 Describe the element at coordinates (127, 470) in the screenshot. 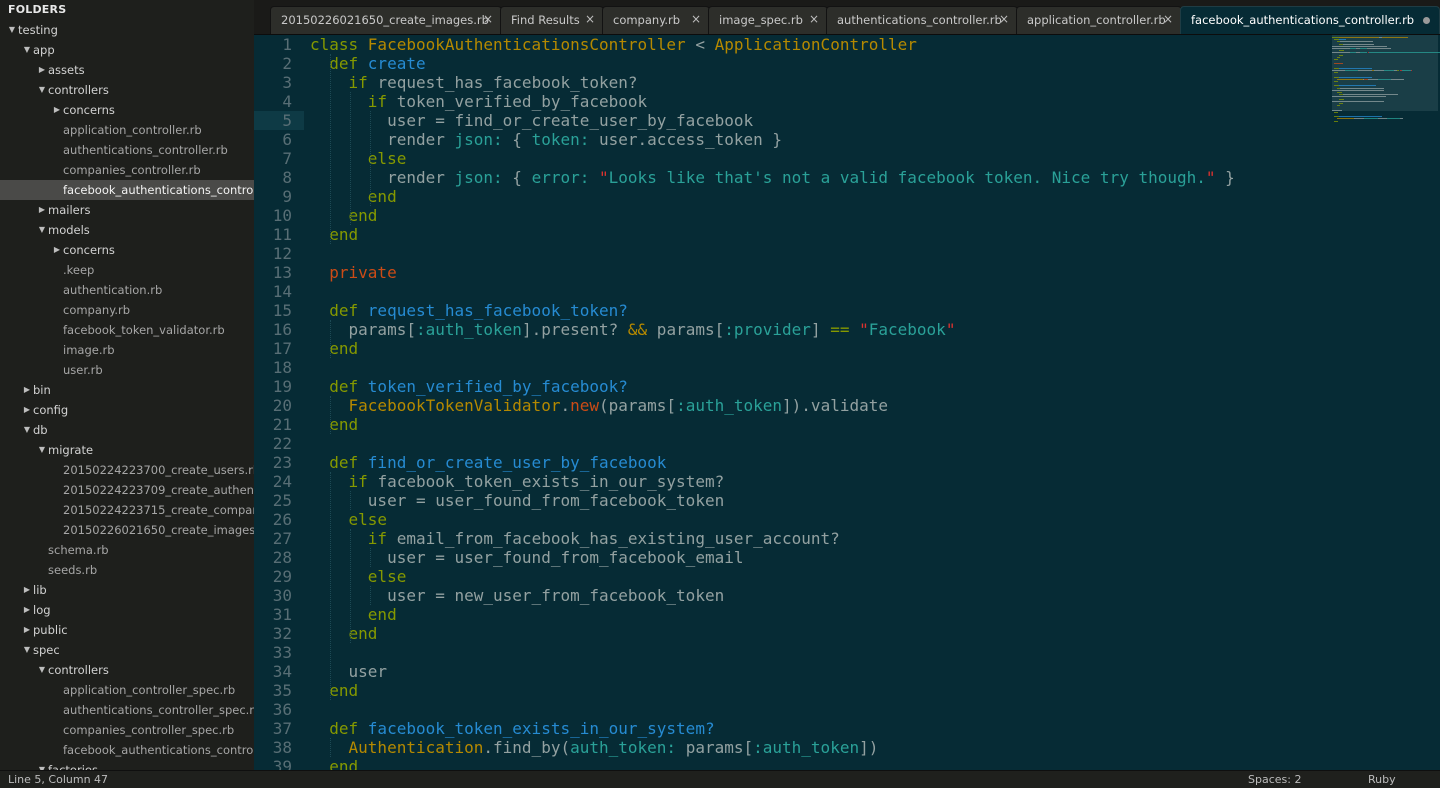

I see `file-item: 20150224223700_create_users.rb` at that location.